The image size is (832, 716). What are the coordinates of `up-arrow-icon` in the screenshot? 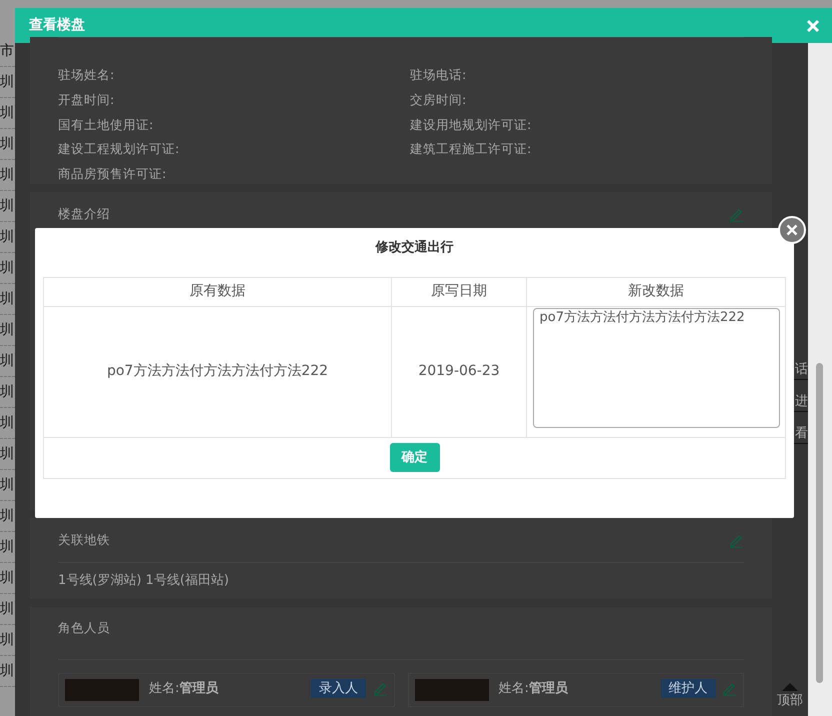 It's located at (790, 686).